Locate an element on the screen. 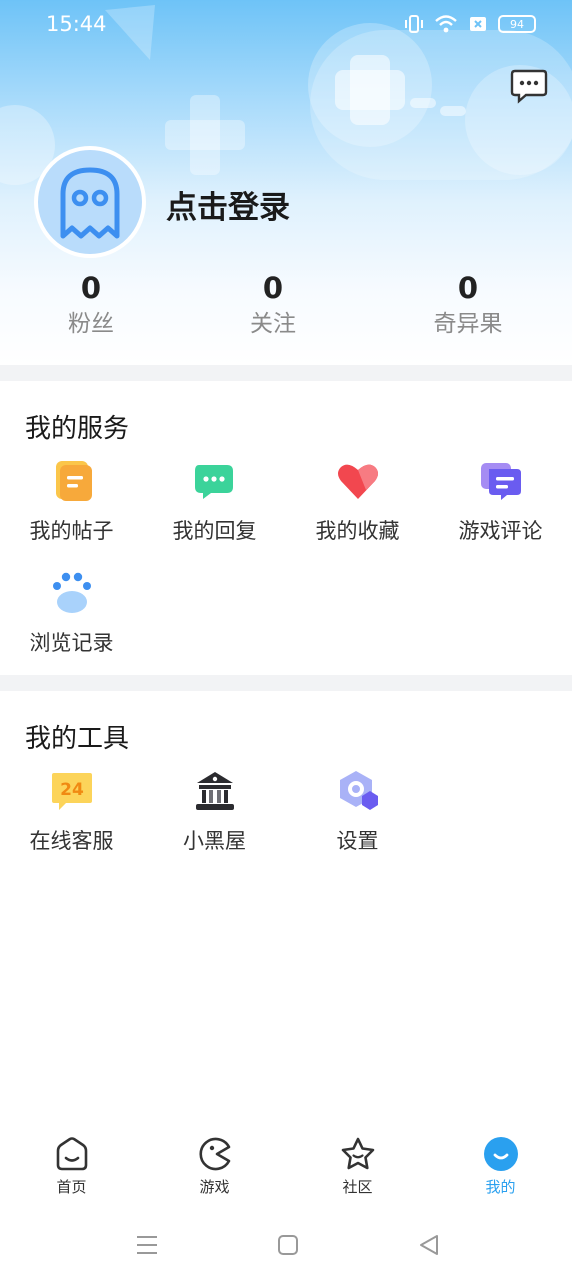 The width and height of the screenshot is (572, 1280). nav-community: 社区 is located at coordinates (357, 1165).